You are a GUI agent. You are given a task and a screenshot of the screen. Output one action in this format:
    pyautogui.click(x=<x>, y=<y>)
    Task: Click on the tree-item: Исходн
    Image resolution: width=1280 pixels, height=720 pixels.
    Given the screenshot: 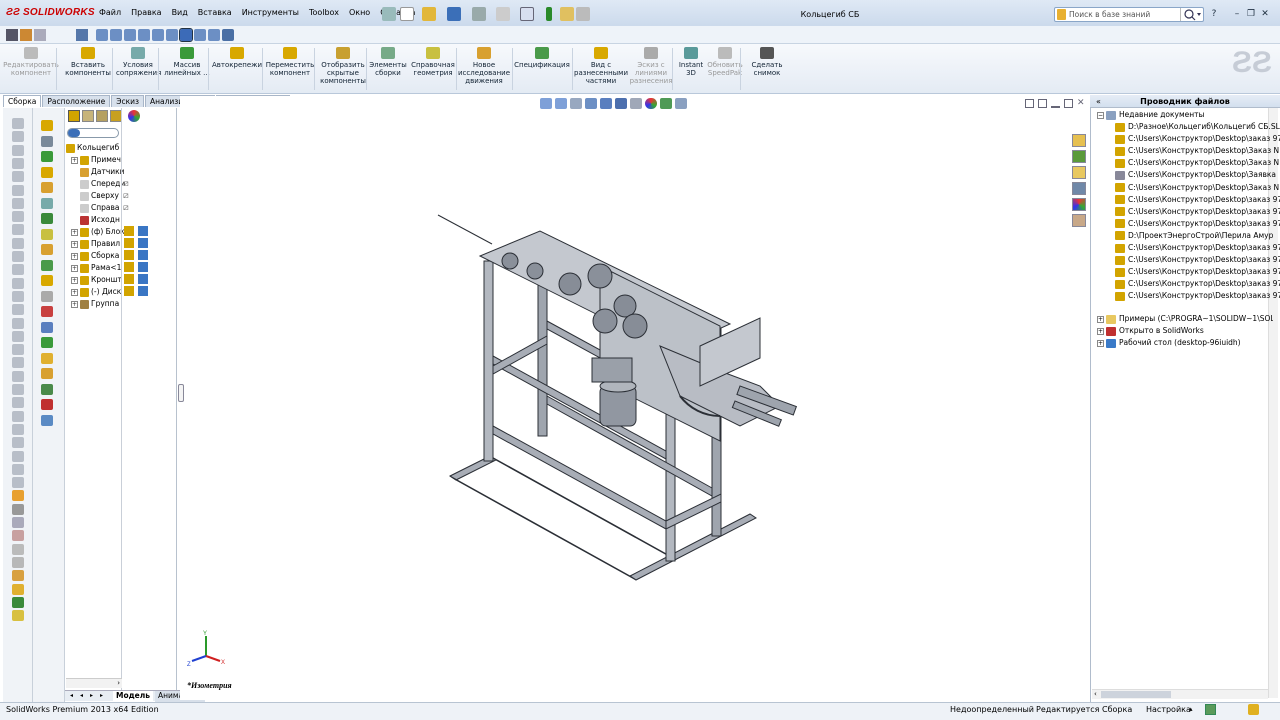 What is the action you would take?
    pyautogui.click(x=95, y=220)
    